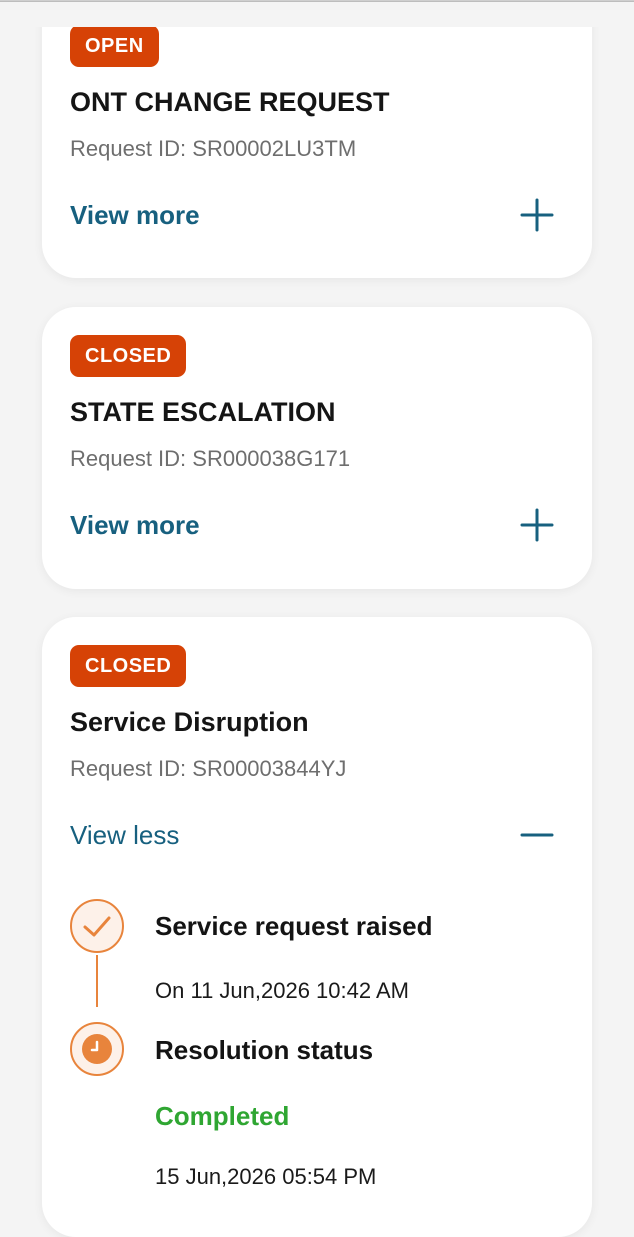 This screenshot has height=1237, width=634. Describe the element at coordinates (114, 46) in the screenshot. I see `status-badge: OPEN` at that location.